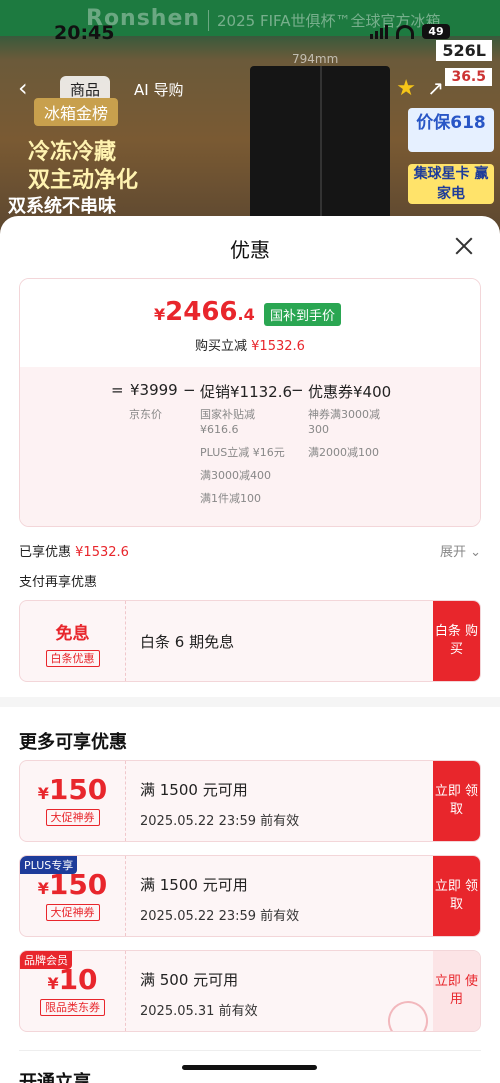  Describe the element at coordinates (84, 33) in the screenshot. I see `status-time: 20:45` at that location.